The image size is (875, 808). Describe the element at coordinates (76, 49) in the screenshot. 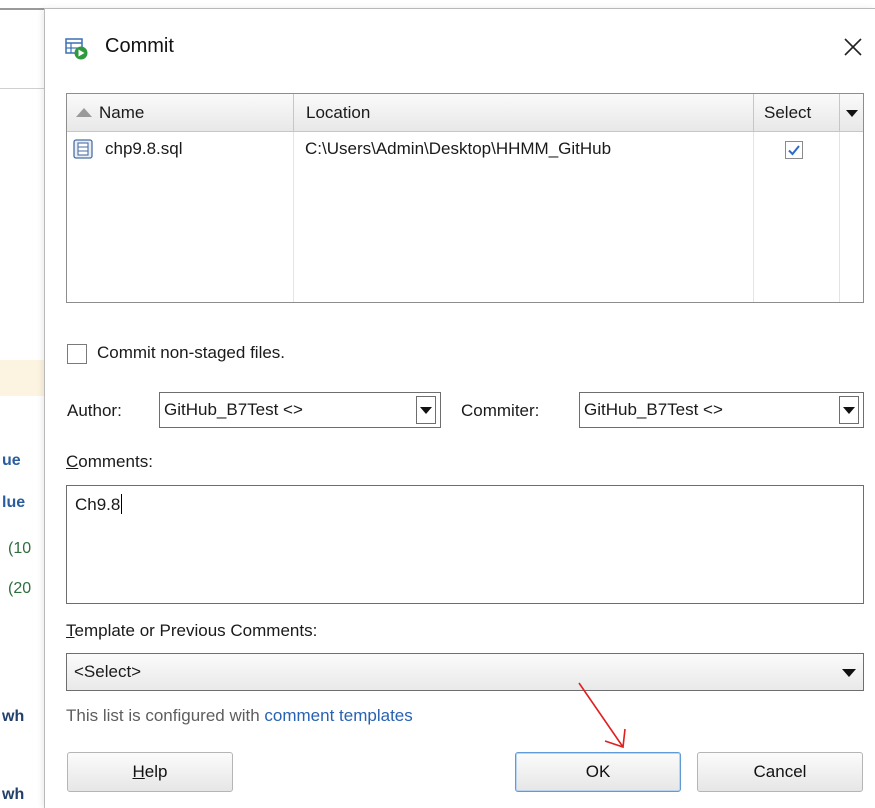

I see `commit-icon` at that location.